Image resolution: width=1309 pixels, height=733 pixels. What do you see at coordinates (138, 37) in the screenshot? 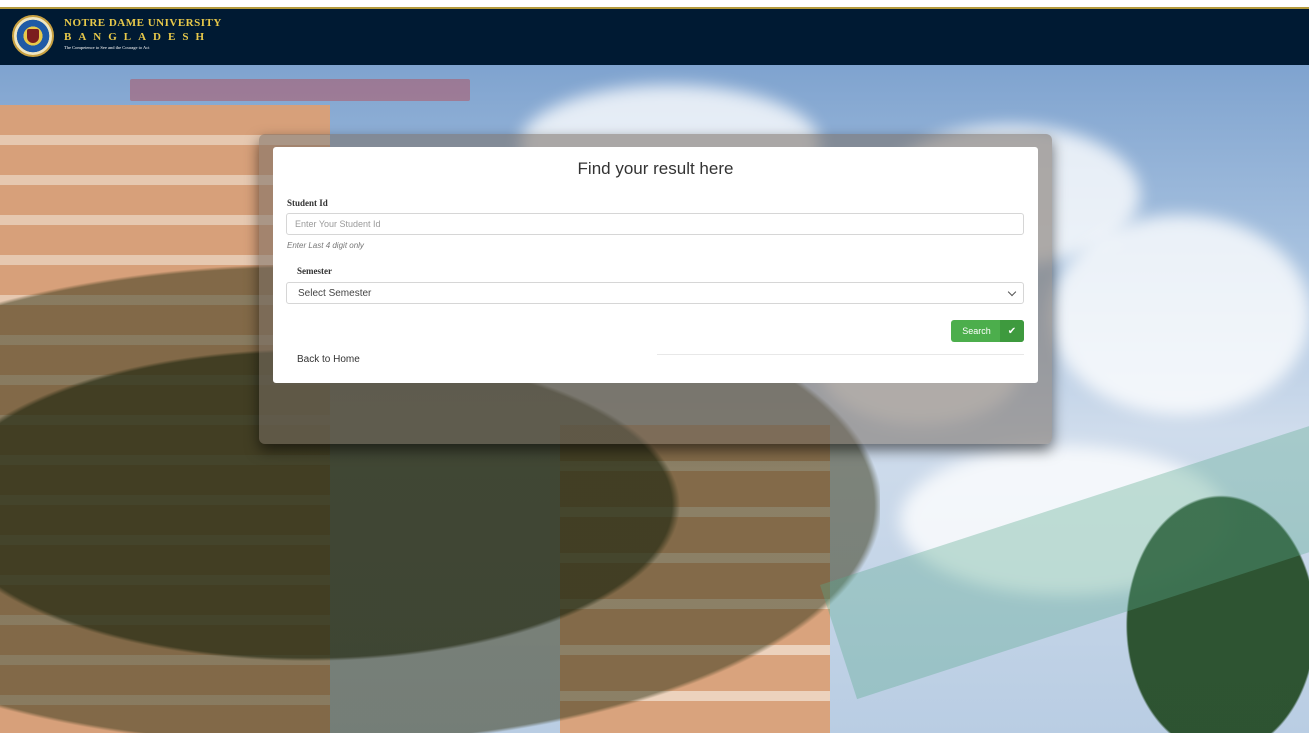
I see `university-country: BANGLADESH` at bounding box center [138, 37].